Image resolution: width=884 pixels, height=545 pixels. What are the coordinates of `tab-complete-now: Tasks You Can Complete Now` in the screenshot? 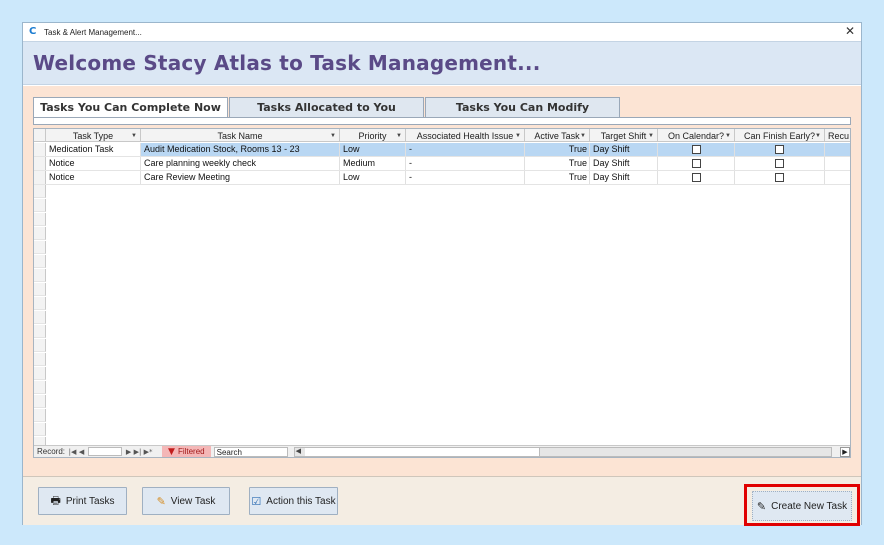 It's located at (130, 107).